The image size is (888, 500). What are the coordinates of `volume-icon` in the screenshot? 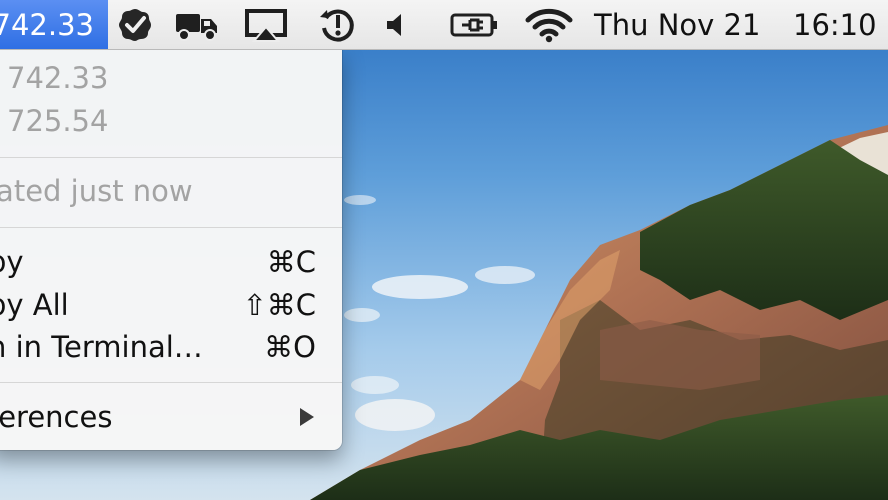 It's located at (395, 24).